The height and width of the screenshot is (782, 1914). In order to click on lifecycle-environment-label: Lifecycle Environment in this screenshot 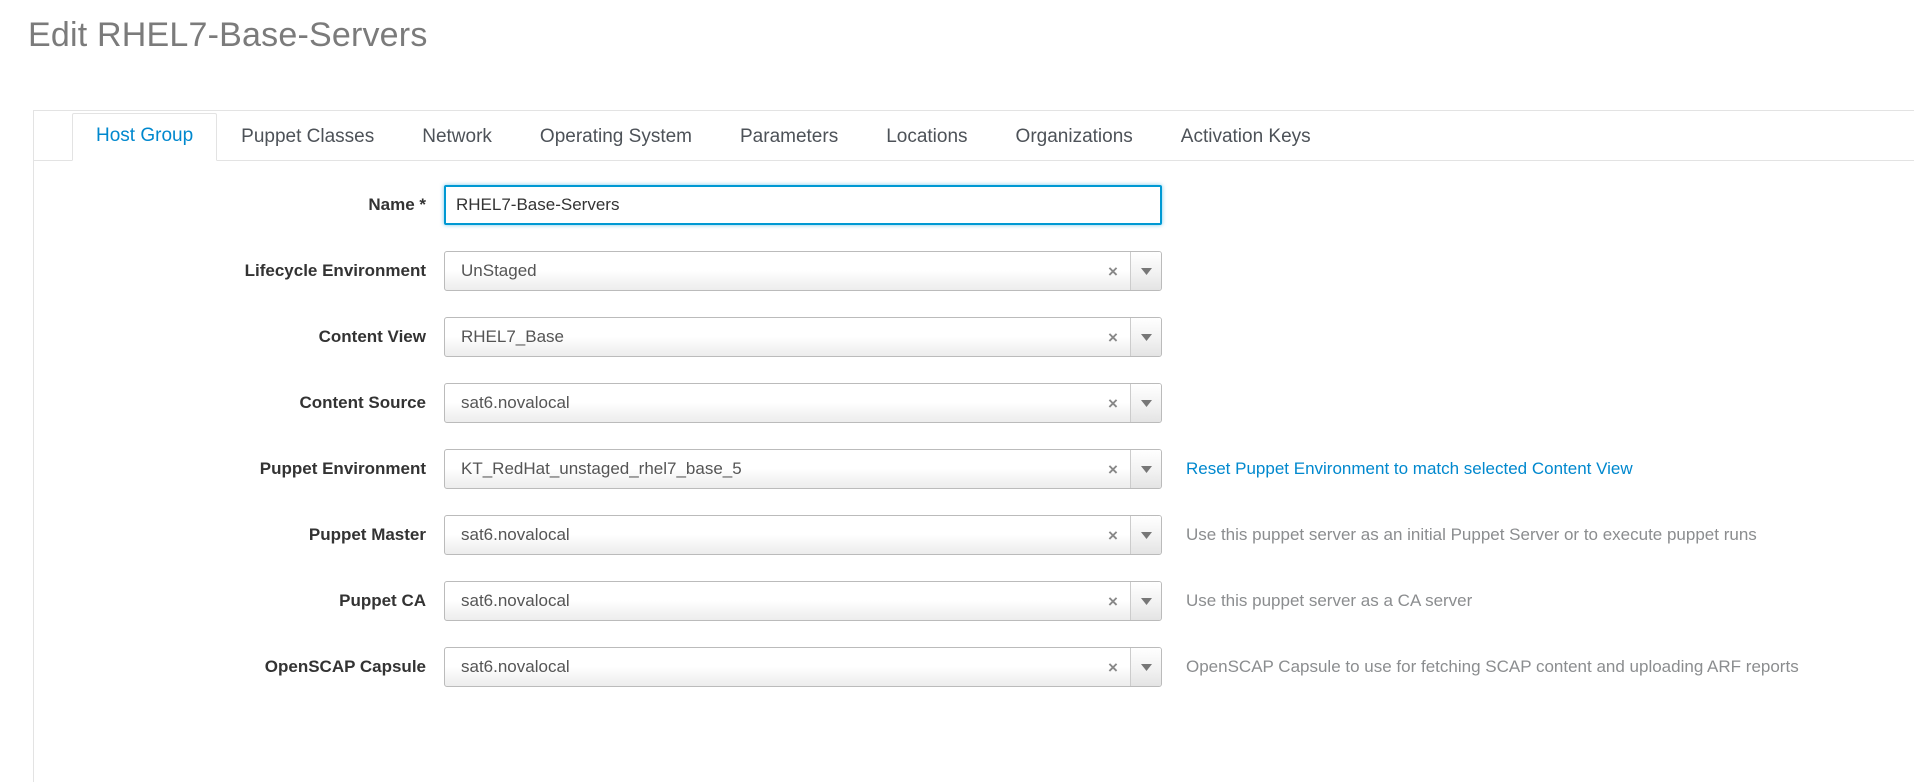, I will do `click(335, 270)`.